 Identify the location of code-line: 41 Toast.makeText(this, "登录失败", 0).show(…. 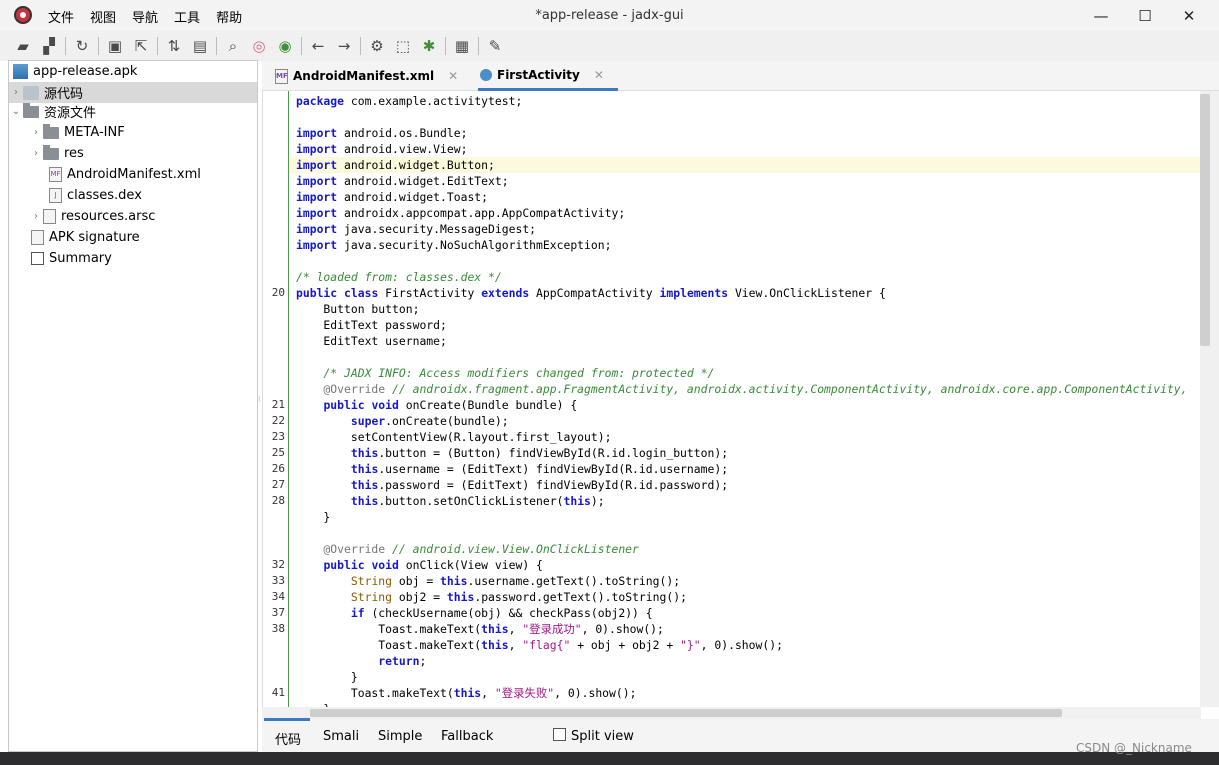
(732, 693).